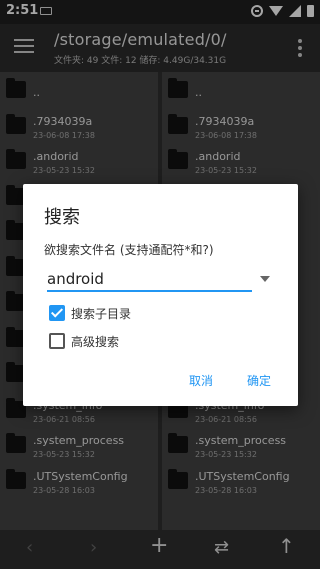 The image size is (320, 569). What do you see at coordinates (259, 380) in the screenshot?
I see `ok-button: 确定` at bounding box center [259, 380].